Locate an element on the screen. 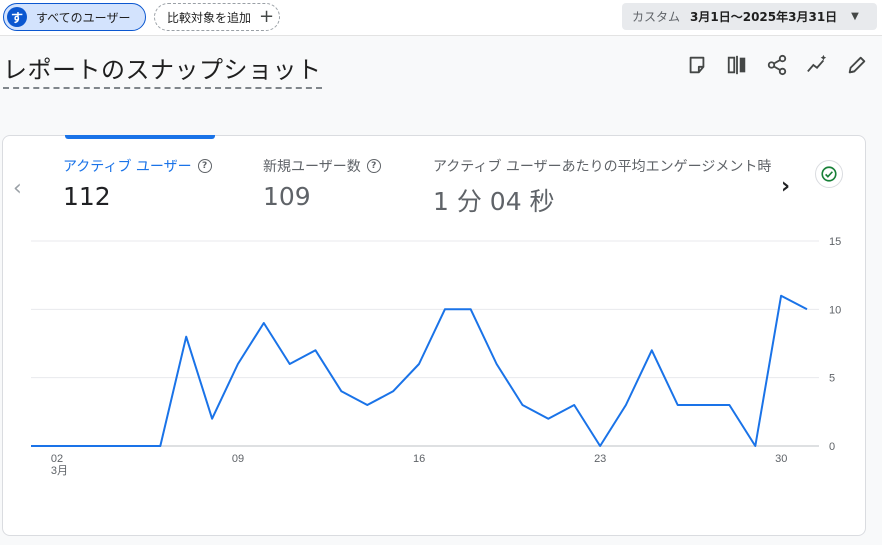  edit-button is located at coordinates (857, 65).